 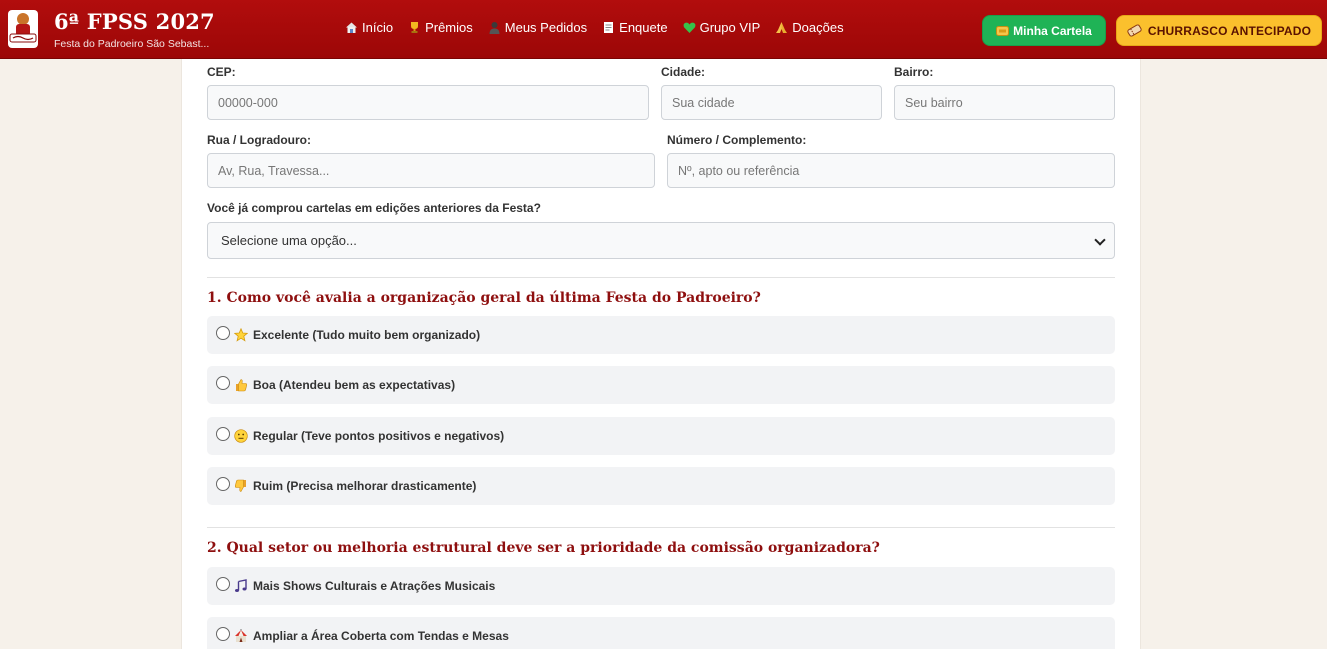 What do you see at coordinates (609, 27) in the screenshot?
I see `document-icon` at bounding box center [609, 27].